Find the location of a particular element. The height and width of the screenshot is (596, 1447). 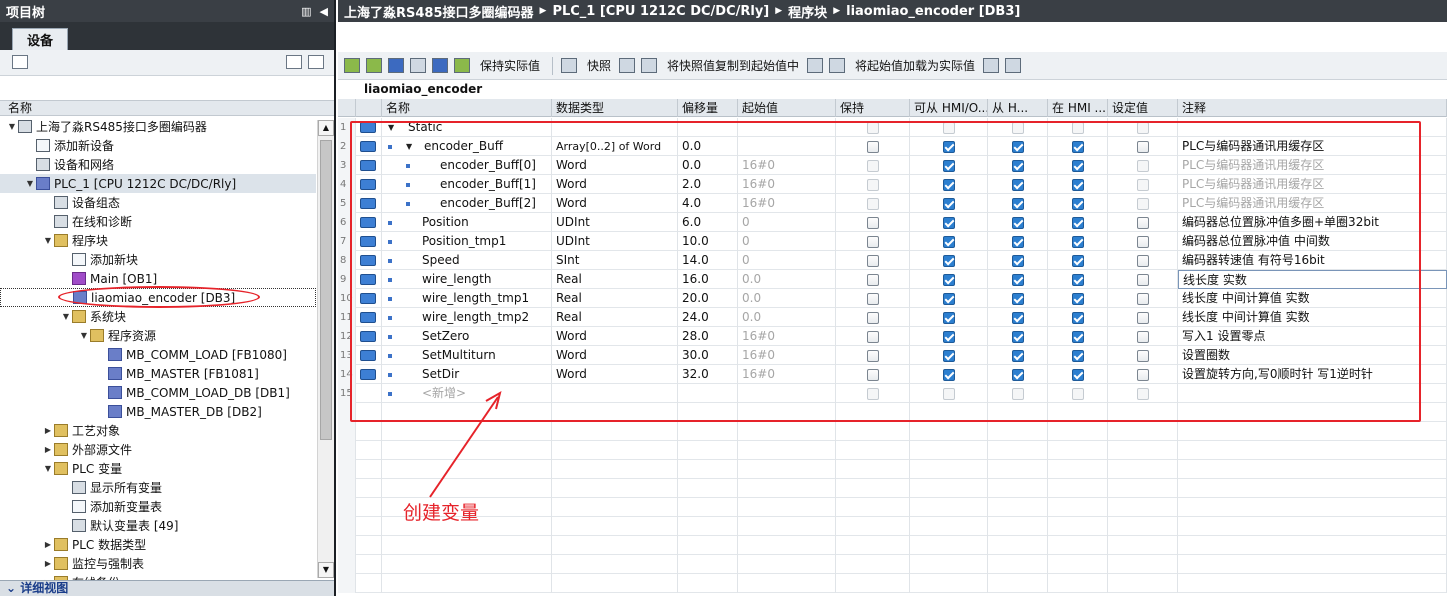

breadcrumb-item: 程序块 is located at coordinates (807, 11).